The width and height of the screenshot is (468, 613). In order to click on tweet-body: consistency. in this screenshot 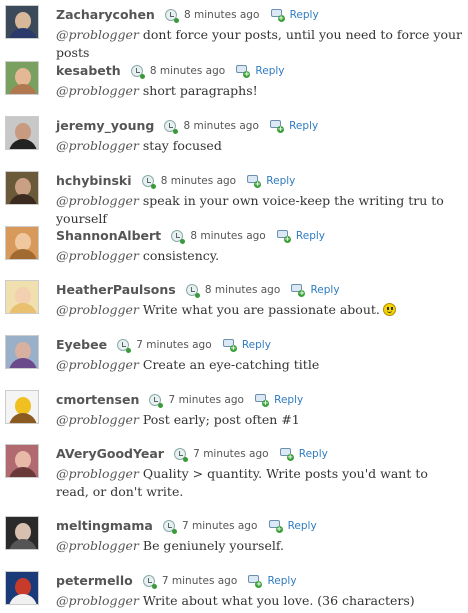, I will do `click(179, 255)`.